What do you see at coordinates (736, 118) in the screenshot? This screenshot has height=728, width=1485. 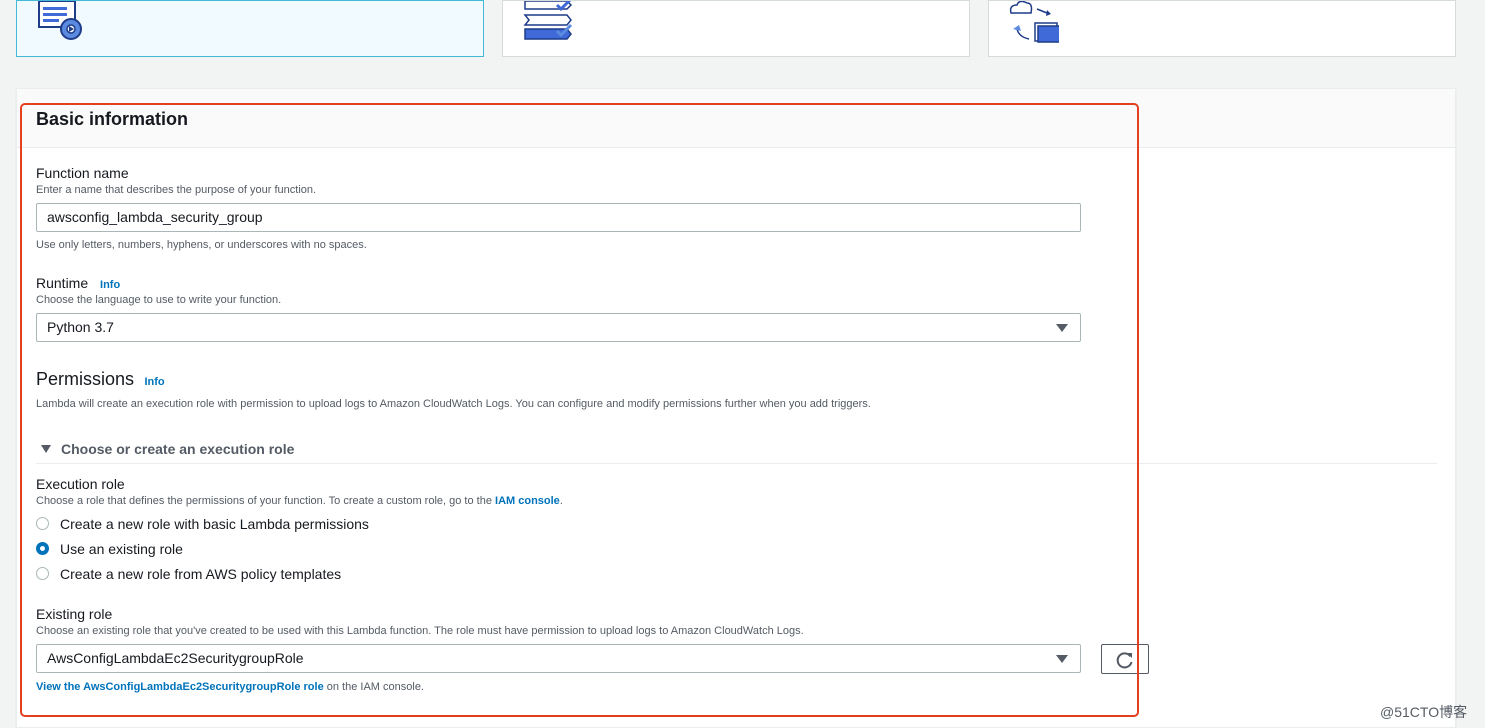 I see `panel-header: Basic information` at bounding box center [736, 118].